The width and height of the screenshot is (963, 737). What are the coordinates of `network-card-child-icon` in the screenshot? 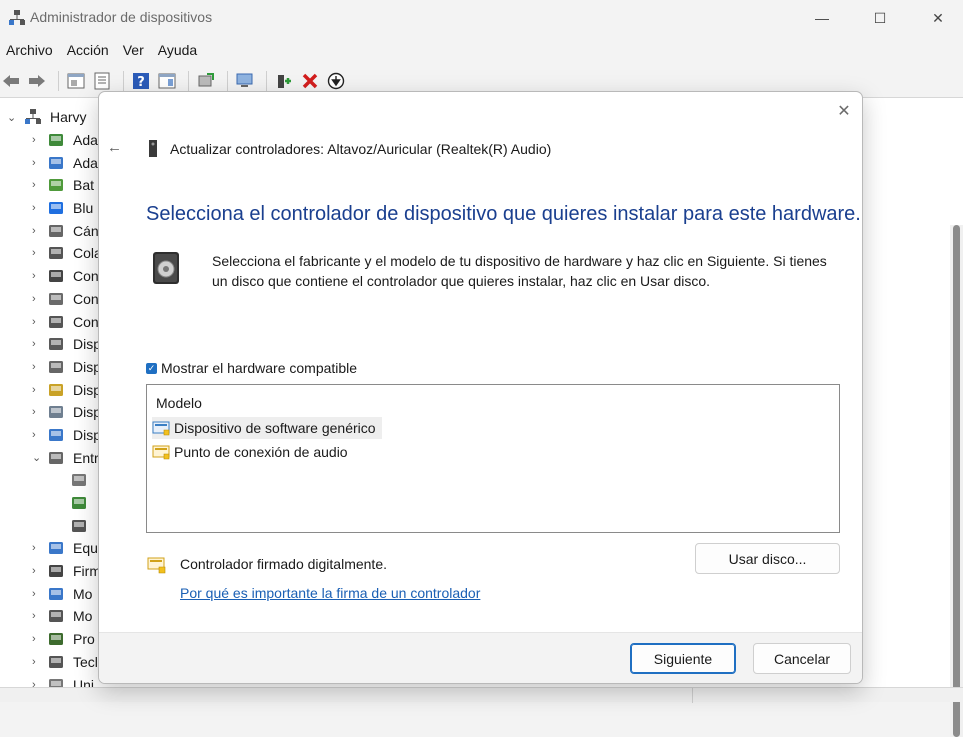 It's located at (79, 503).